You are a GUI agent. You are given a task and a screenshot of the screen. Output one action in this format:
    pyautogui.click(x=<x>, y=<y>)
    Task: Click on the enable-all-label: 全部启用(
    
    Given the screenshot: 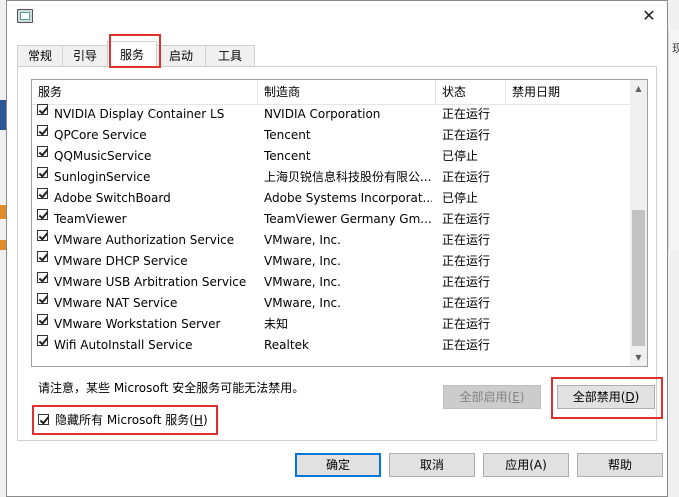 What is the action you would take?
    pyautogui.click(x=486, y=397)
    